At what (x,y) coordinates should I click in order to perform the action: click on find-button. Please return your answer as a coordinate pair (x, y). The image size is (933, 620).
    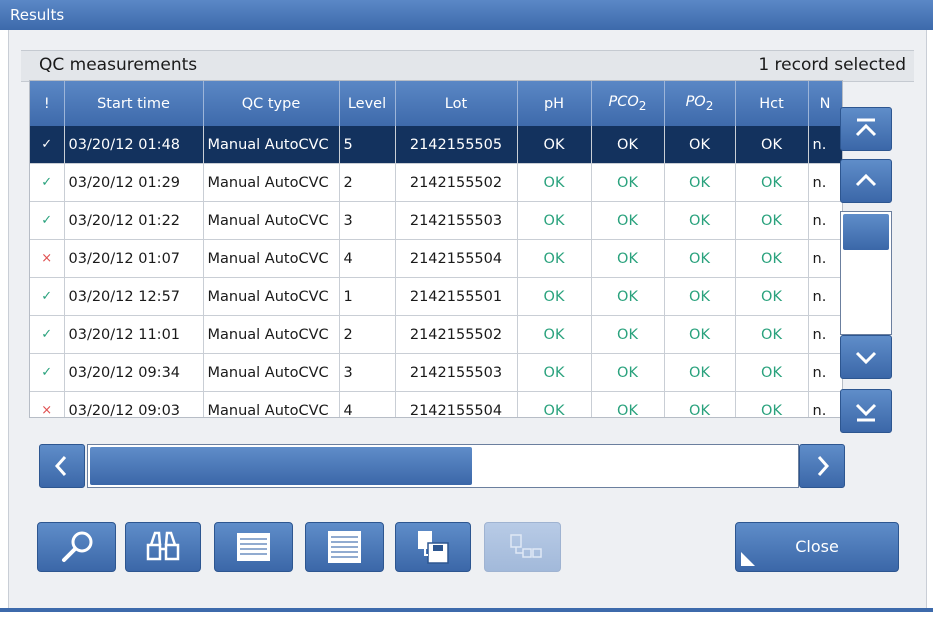
    Looking at the image, I should click on (163, 547).